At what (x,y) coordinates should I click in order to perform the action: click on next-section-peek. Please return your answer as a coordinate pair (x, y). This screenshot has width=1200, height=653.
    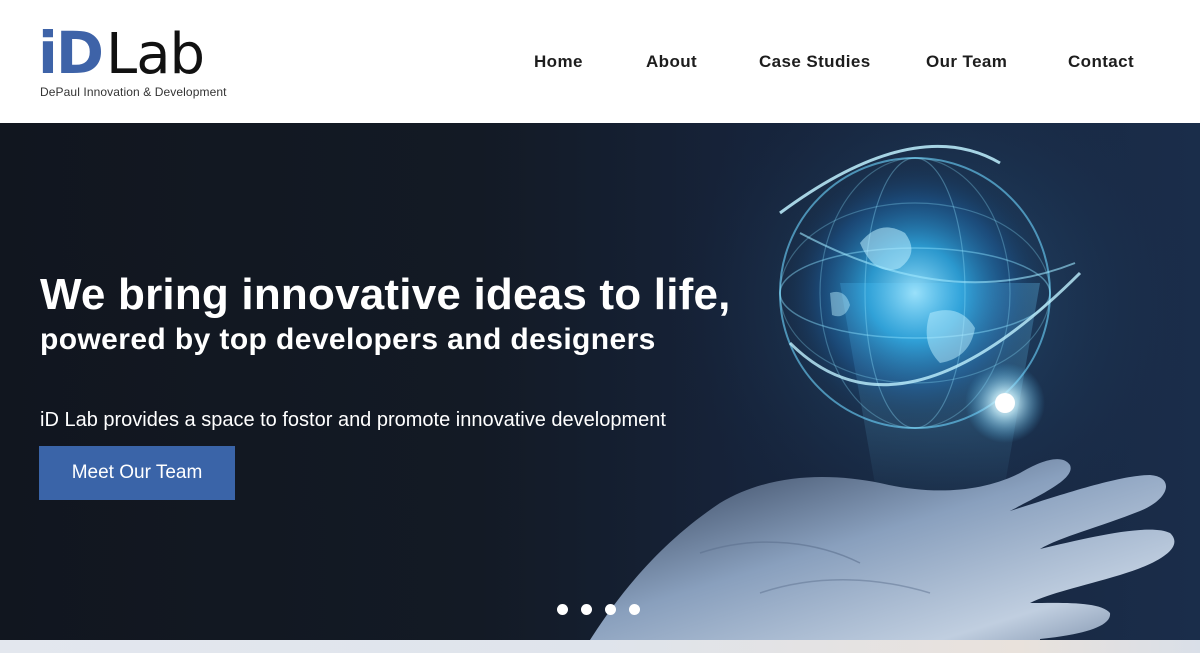
    Looking at the image, I should click on (600, 646).